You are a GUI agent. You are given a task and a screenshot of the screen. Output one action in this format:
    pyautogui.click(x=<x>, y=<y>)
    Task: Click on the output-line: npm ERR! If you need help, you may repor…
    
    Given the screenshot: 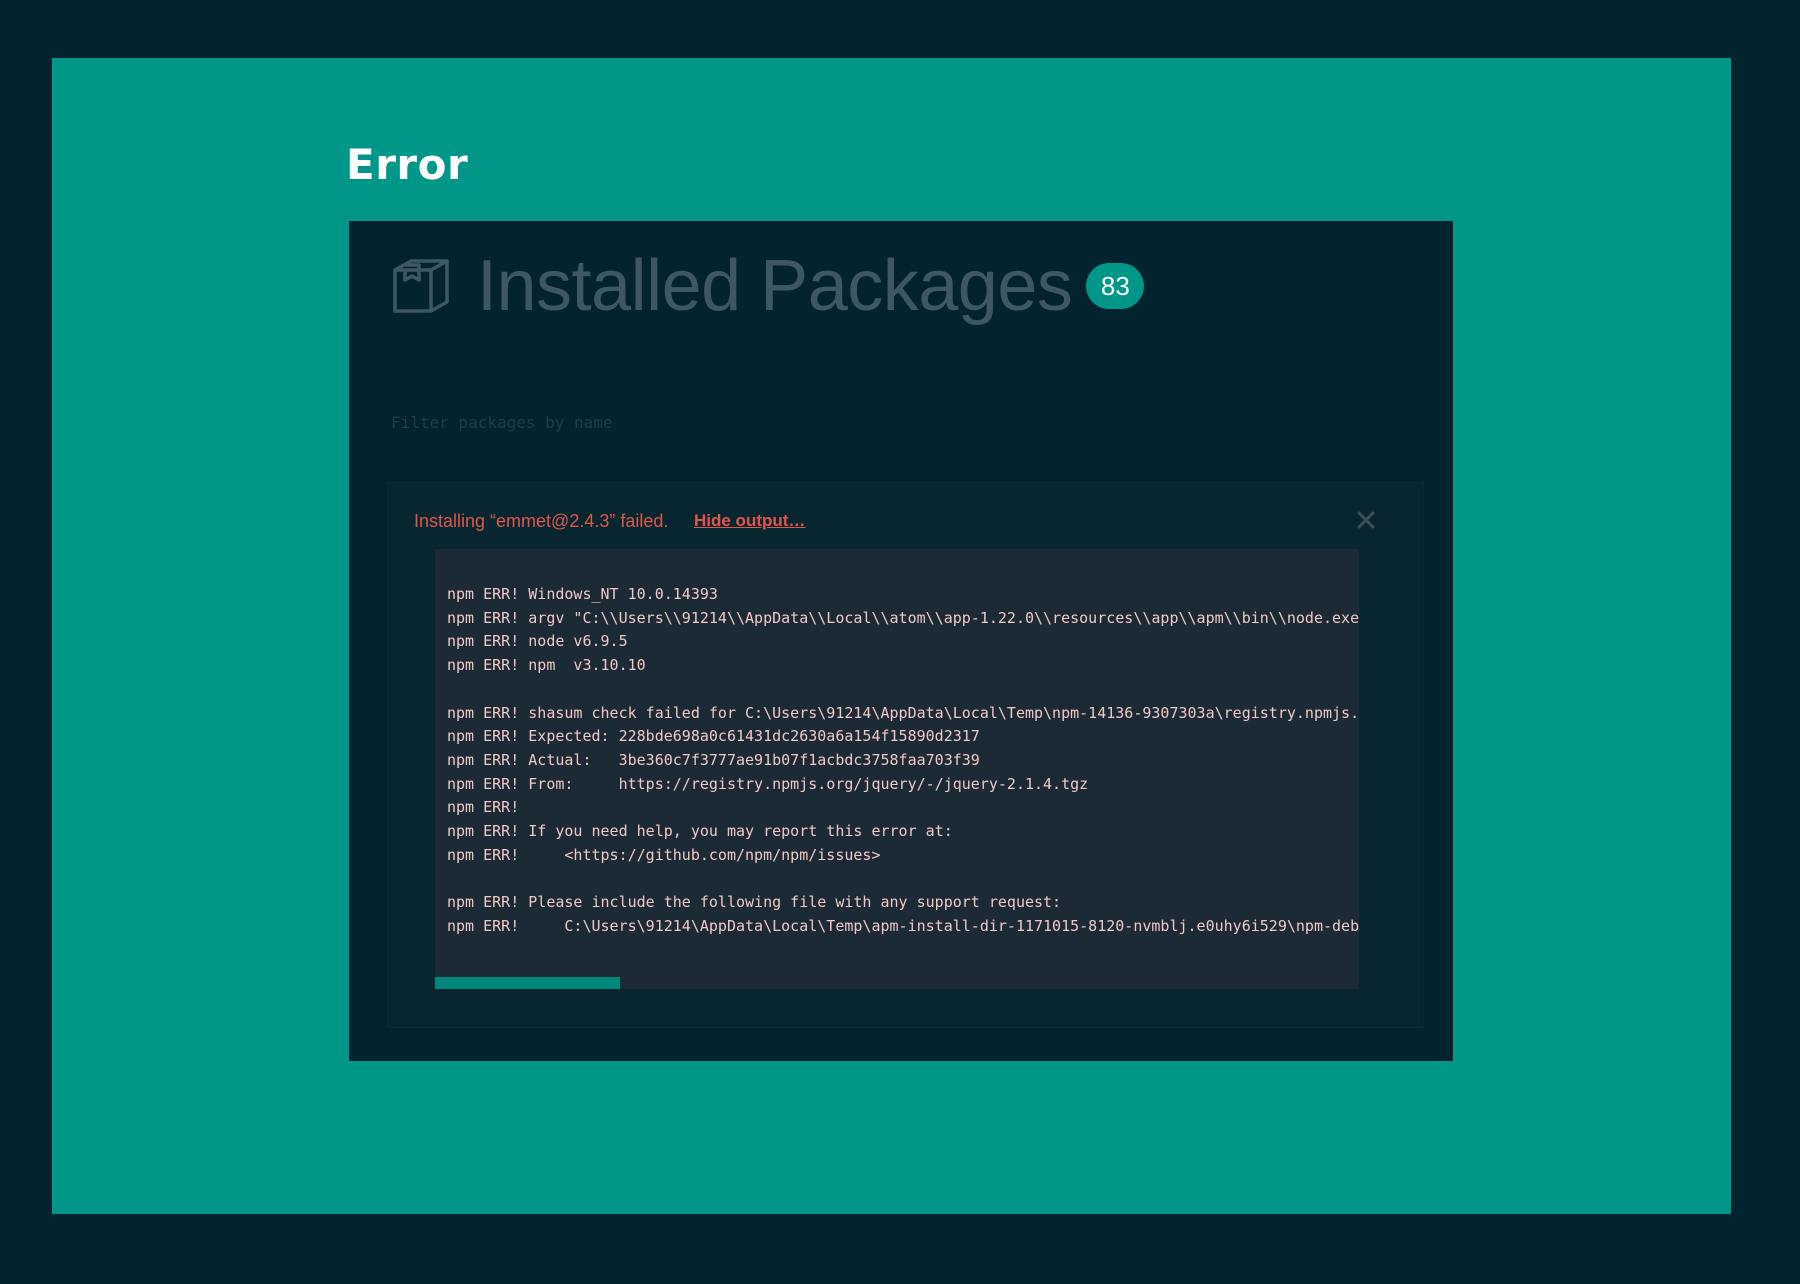 What is the action you would take?
    pyautogui.click(x=700, y=831)
    